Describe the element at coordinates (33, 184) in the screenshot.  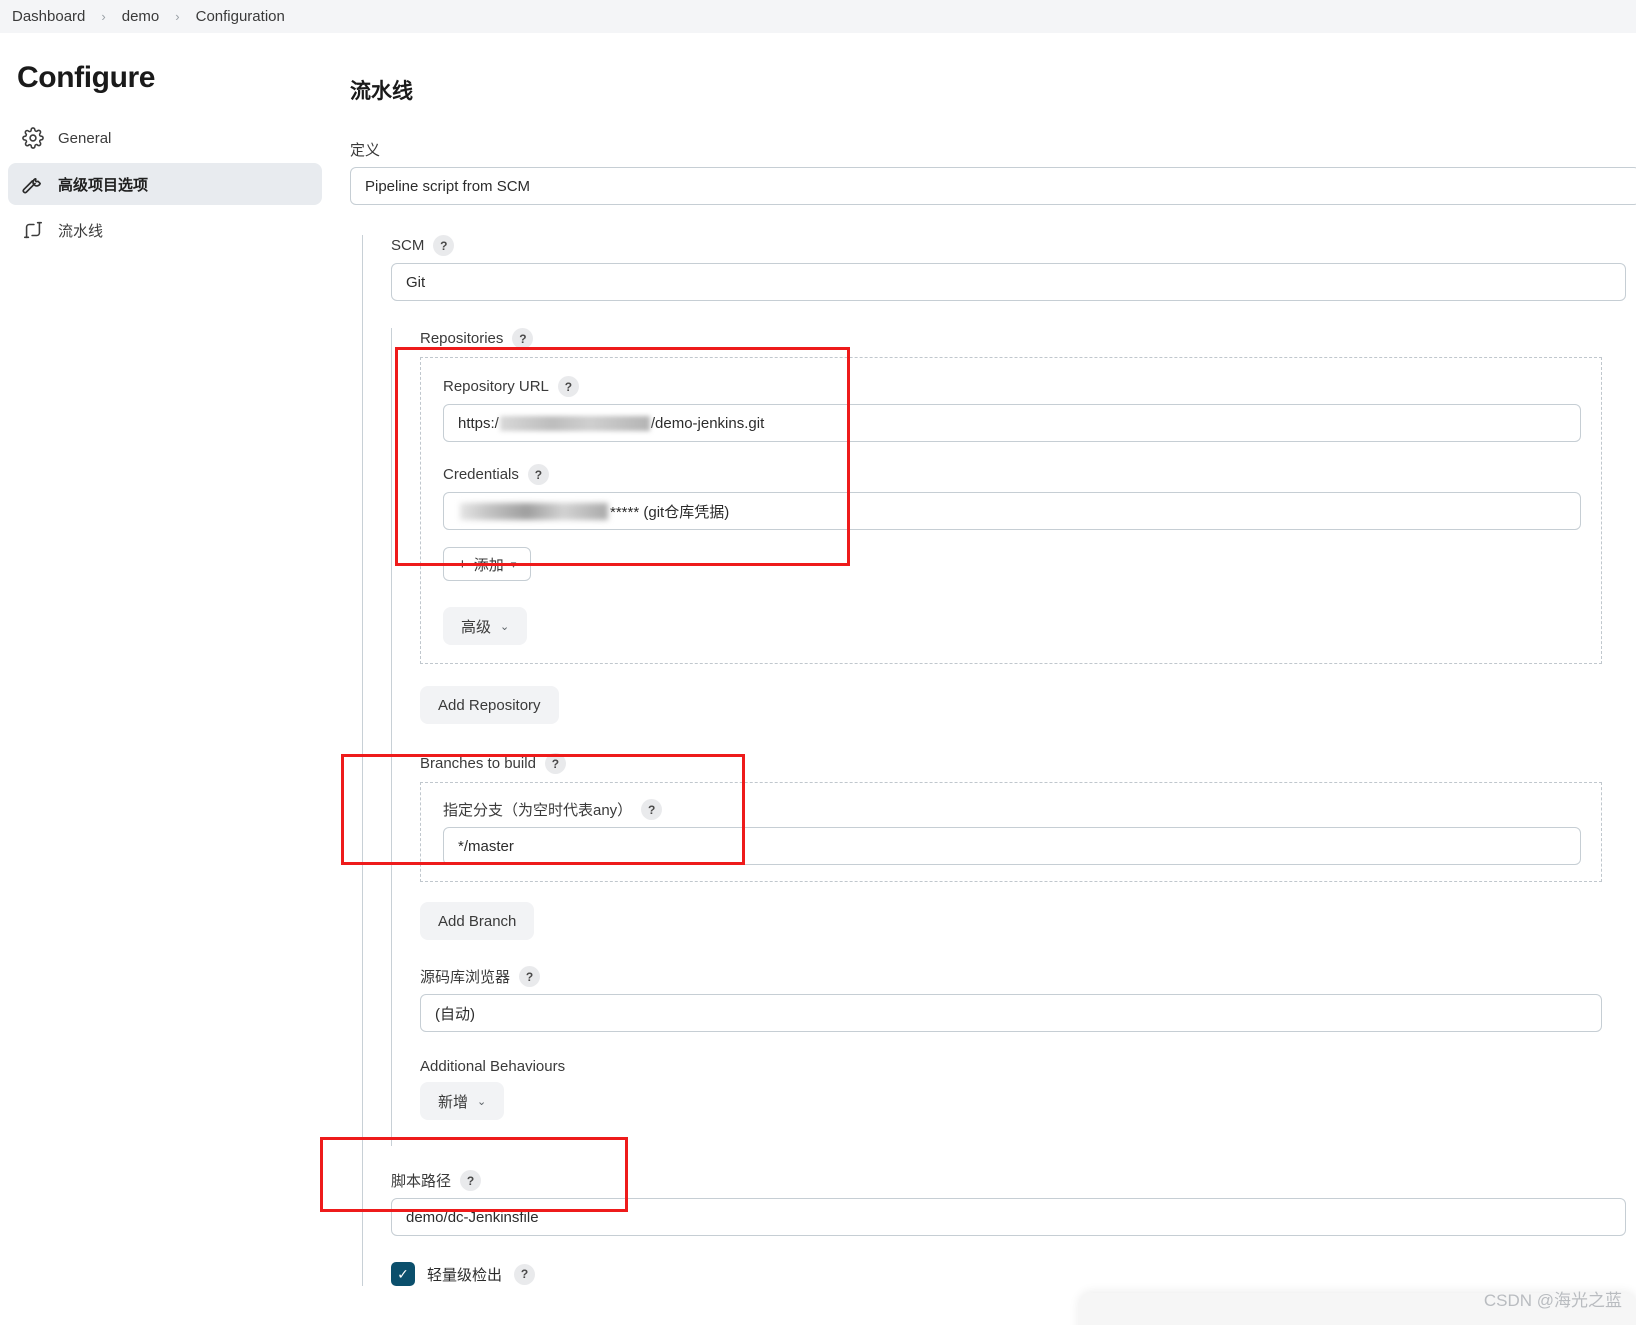
I see `wrench-icon` at that location.